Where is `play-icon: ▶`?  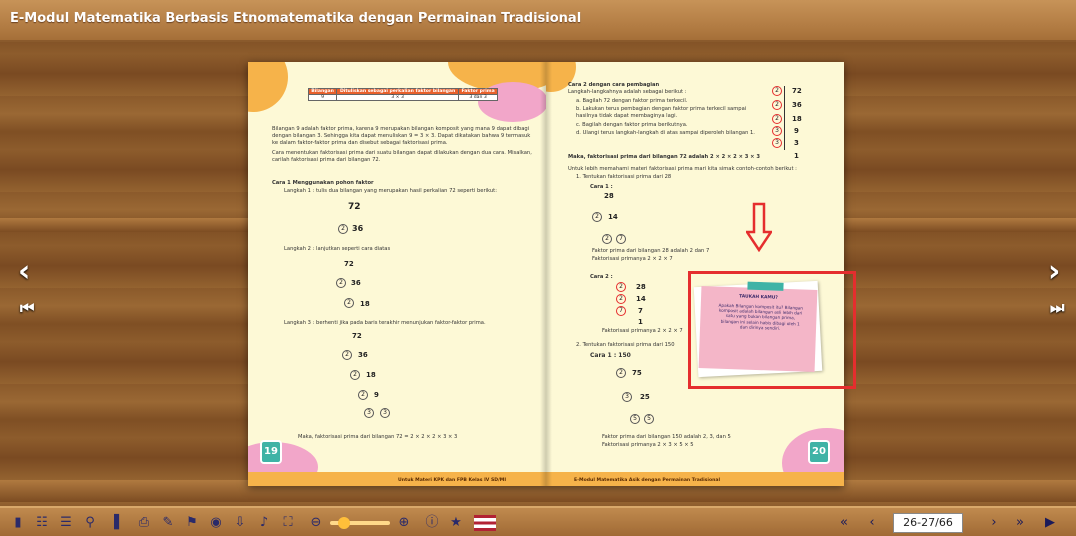 play-icon: ▶ is located at coordinates (1050, 523).